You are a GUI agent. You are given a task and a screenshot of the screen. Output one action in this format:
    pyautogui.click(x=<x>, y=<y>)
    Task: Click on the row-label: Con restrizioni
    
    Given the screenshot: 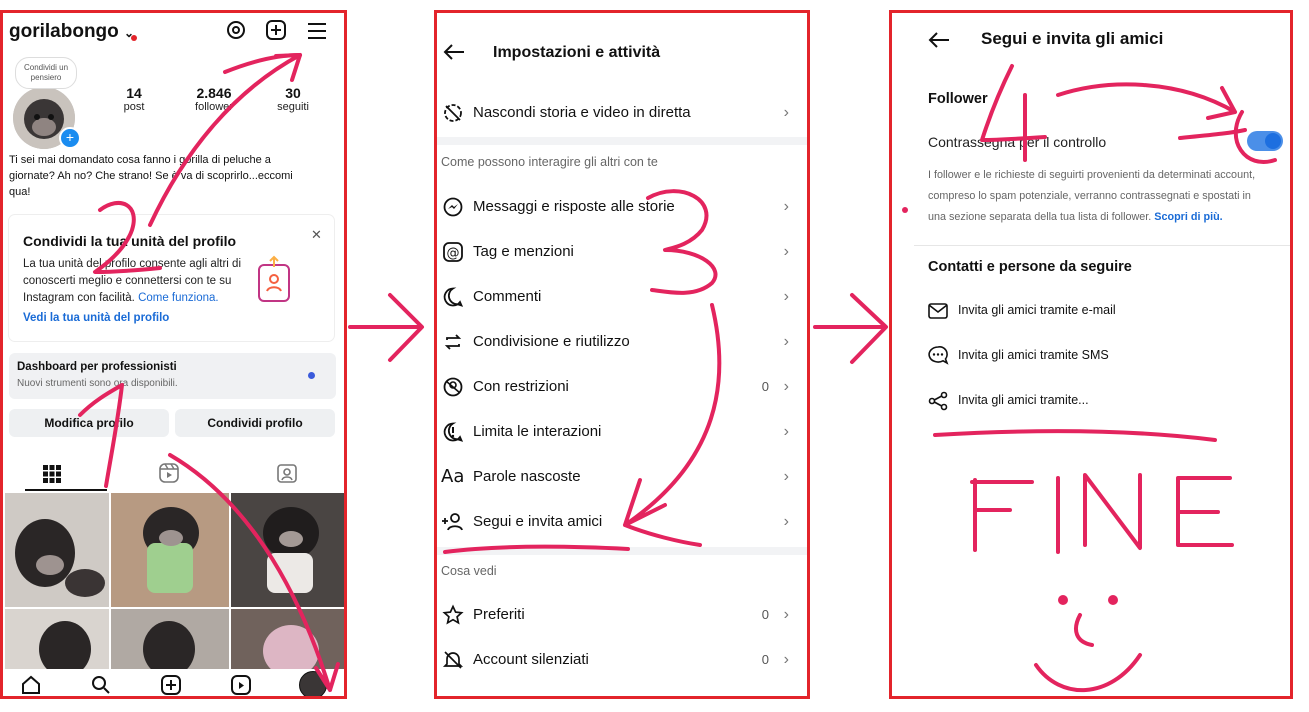 What is the action you would take?
    pyautogui.click(x=521, y=386)
    